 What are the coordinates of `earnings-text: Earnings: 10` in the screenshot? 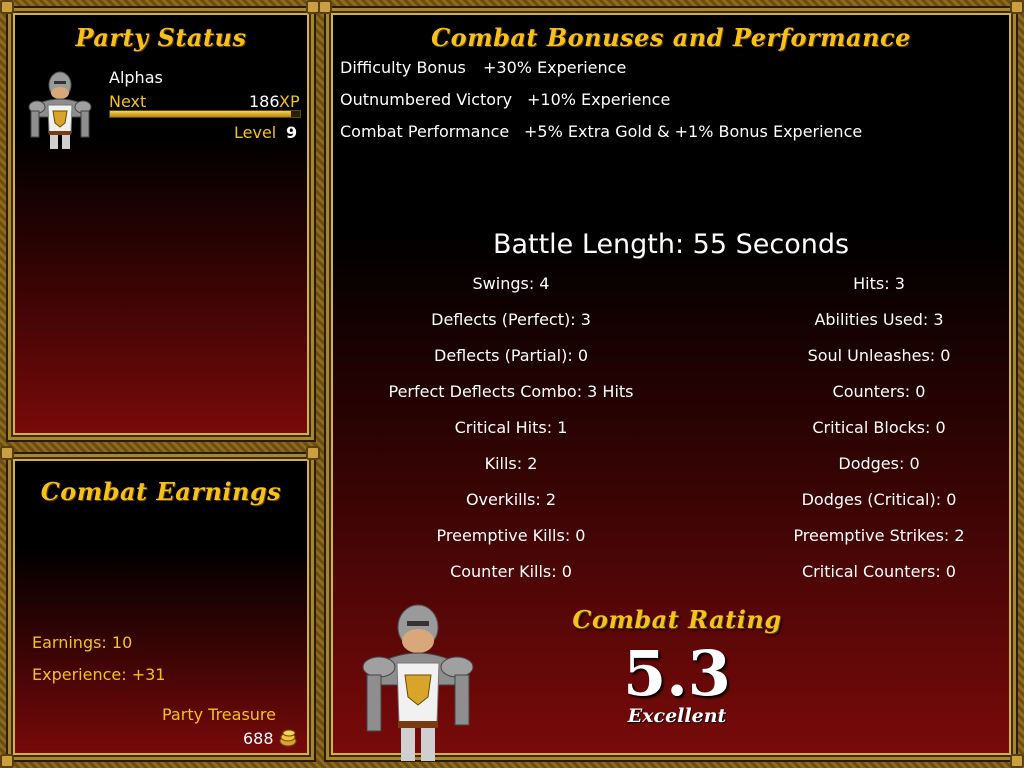 It's located at (82, 642).